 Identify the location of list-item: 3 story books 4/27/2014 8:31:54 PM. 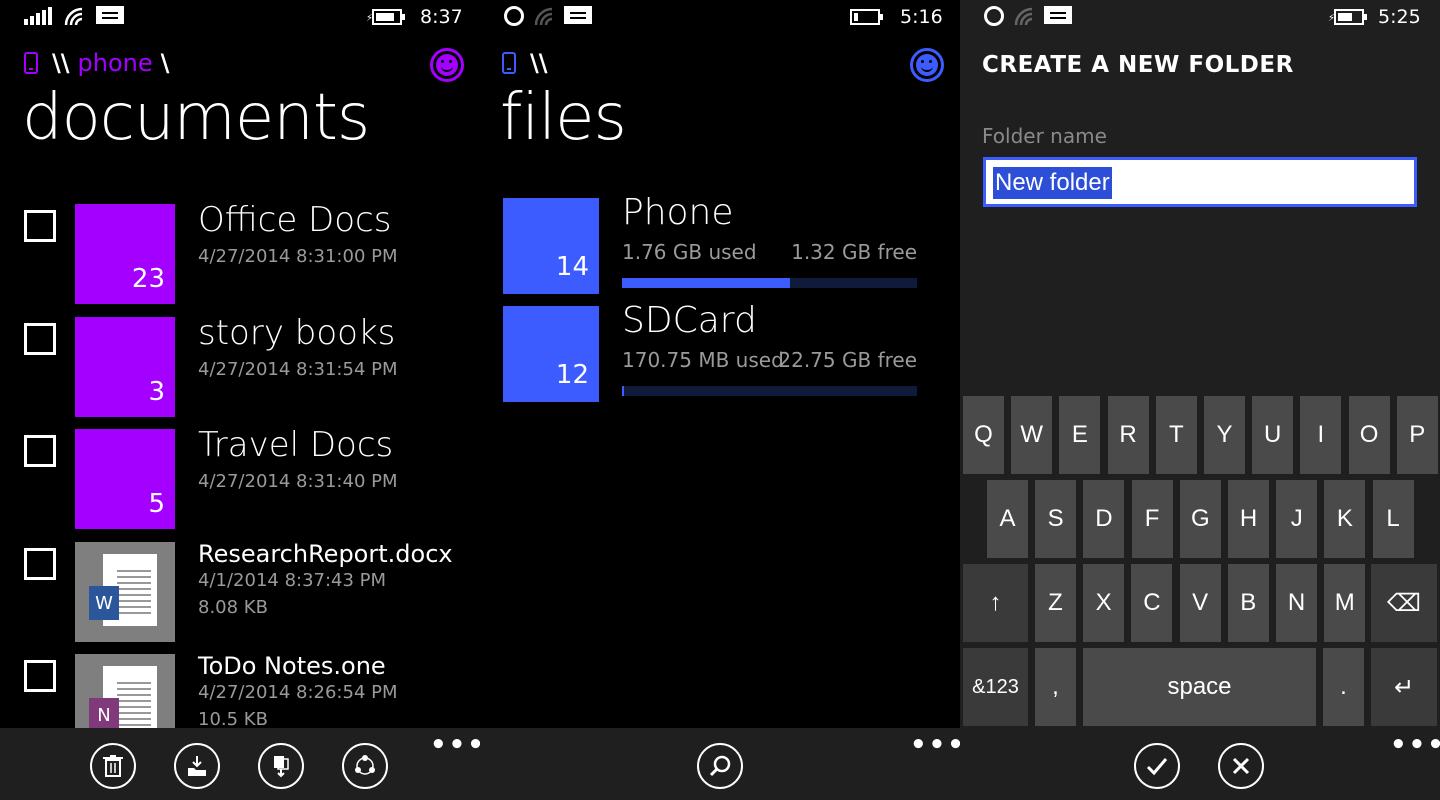
(240, 370).